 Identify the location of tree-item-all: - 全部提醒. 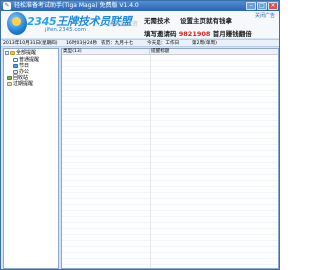
(20, 53).